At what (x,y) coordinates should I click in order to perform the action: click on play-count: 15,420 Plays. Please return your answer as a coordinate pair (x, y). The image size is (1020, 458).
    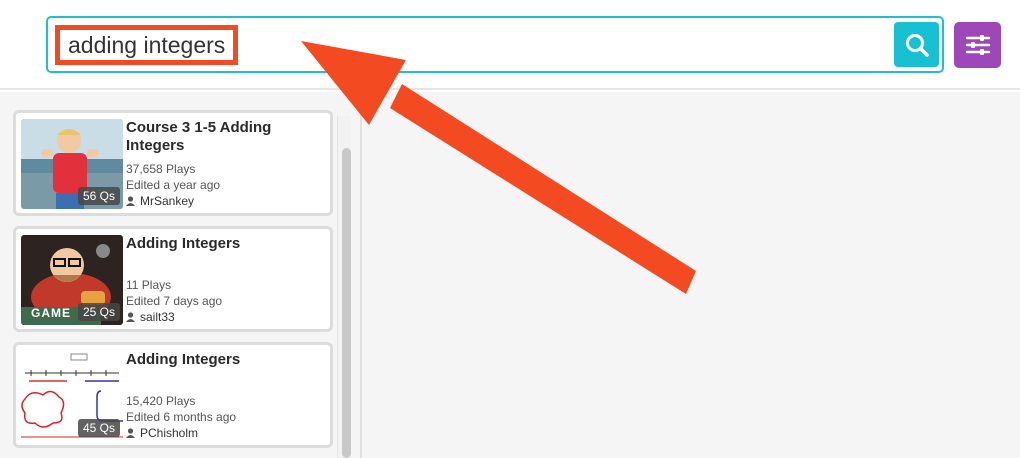
    Looking at the image, I should click on (161, 401).